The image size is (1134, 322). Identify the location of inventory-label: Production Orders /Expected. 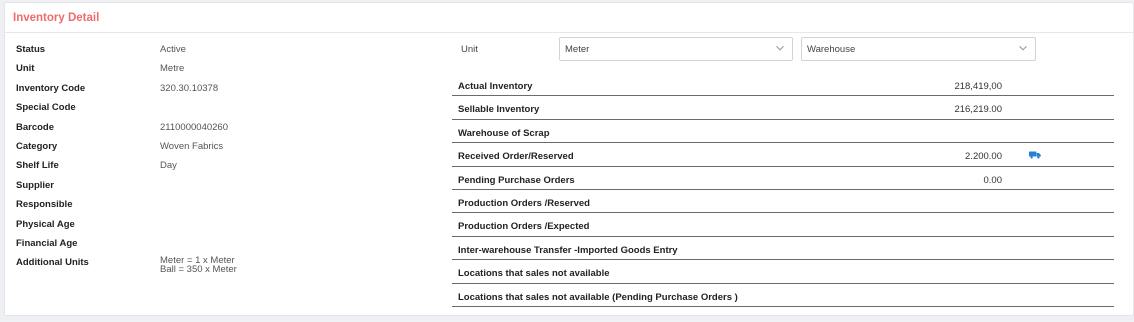
(524, 227).